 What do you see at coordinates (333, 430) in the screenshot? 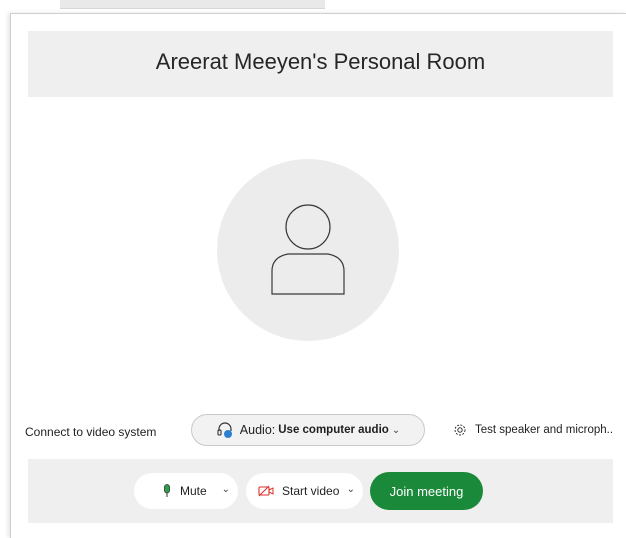
I see `audio-value-label: Use computer audio` at bounding box center [333, 430].